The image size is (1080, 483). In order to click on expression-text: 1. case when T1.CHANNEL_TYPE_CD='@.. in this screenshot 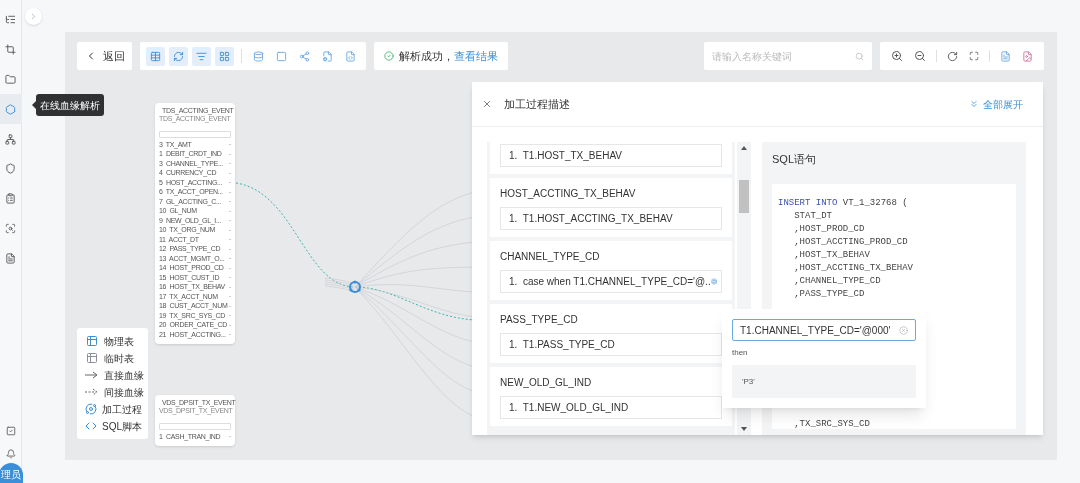, I will do `click(610, 282)`.